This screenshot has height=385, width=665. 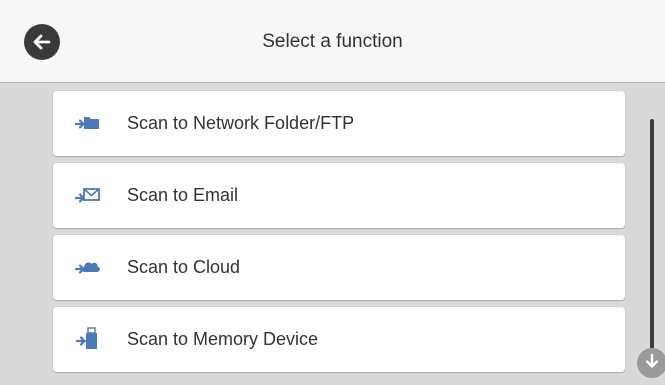 I want to click on page-title: Select a function, so click(x=332, y=41).